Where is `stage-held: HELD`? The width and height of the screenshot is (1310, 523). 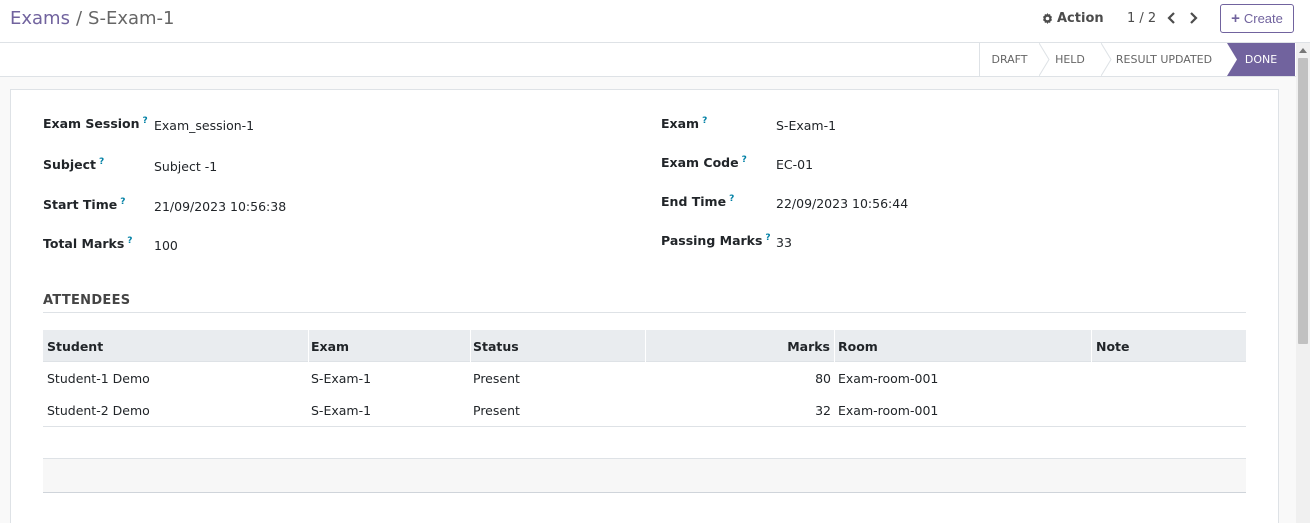
stage-held: HELD is located at coordinates (1070, 59).